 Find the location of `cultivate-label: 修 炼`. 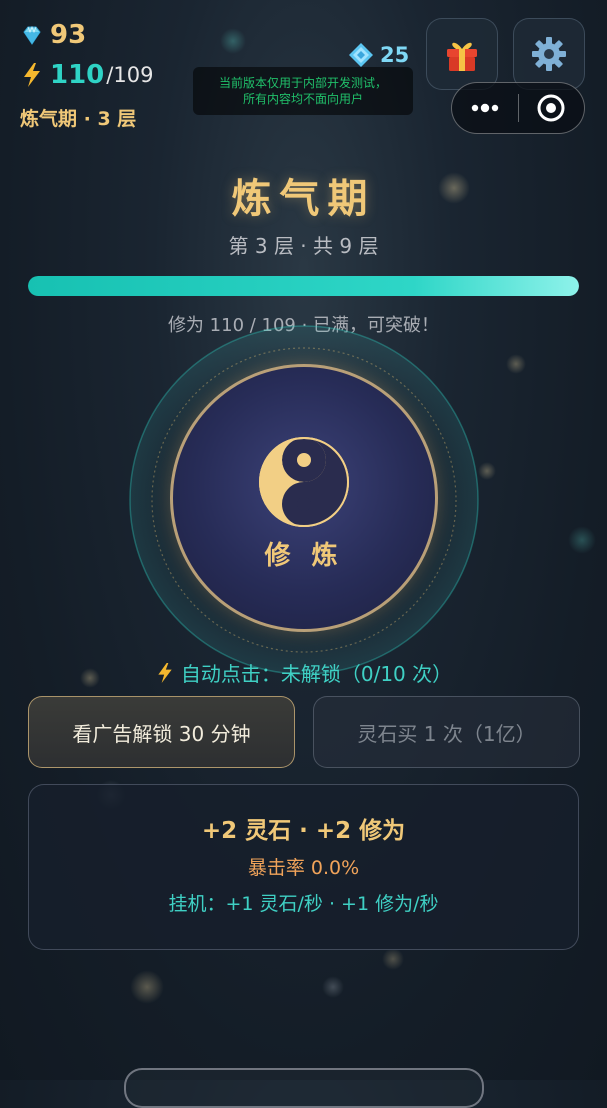

cultivate-label: 修 炼 is located at coordinates (304, 556).